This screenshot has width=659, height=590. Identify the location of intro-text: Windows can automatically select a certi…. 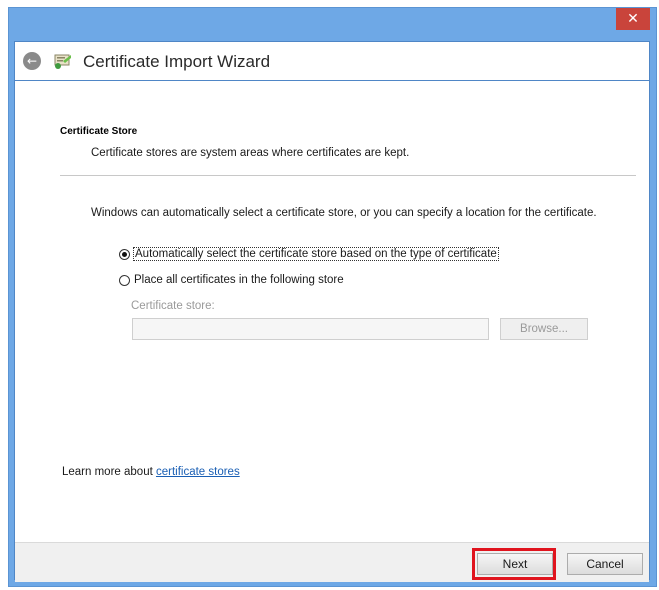
(344, 213).